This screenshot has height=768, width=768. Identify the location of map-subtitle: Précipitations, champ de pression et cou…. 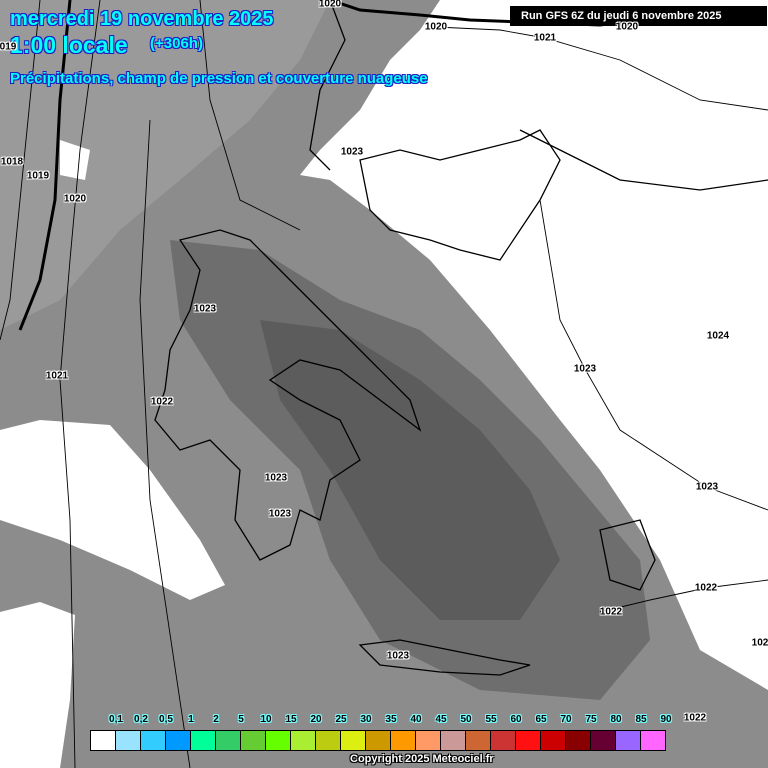
(219, 78).